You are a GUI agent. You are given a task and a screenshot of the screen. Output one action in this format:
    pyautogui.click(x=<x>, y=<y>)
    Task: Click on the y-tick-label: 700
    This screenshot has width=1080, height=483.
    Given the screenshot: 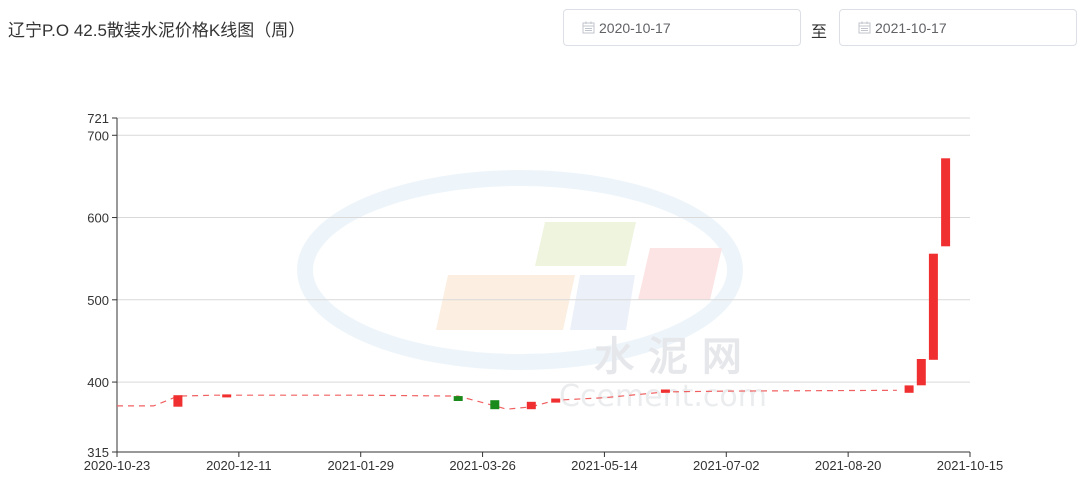 What is the action you would take?
    pyautogui.click(x=98, y=135)
    